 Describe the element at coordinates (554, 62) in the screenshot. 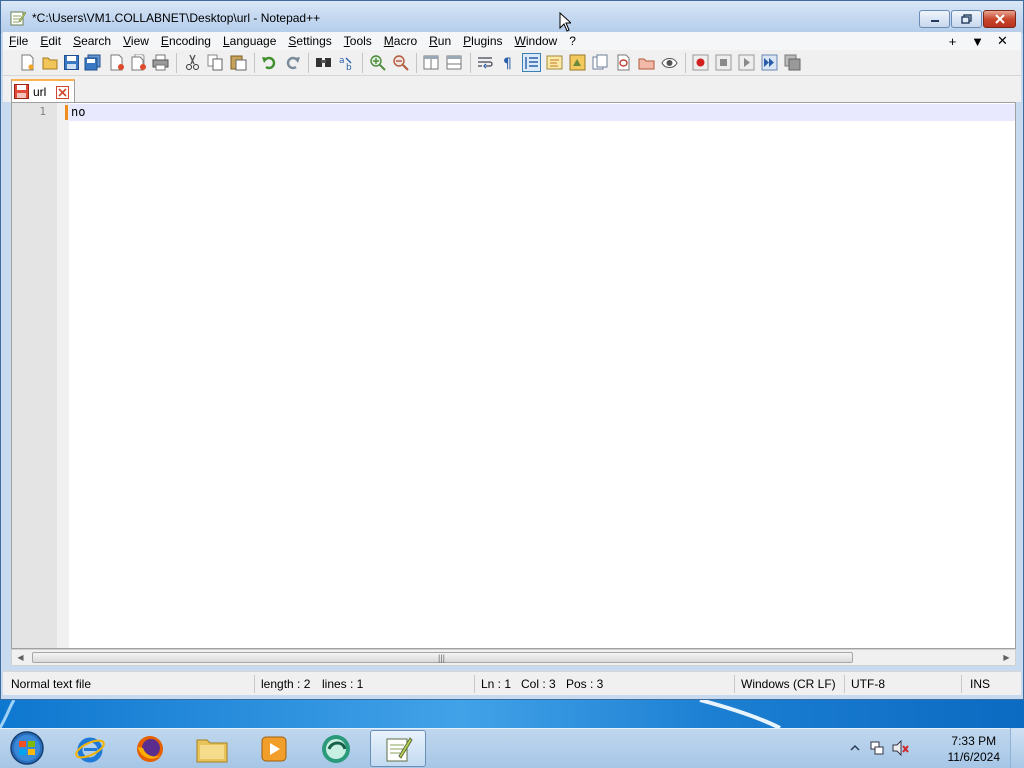

I see `user-defined-language-icon` at that location.